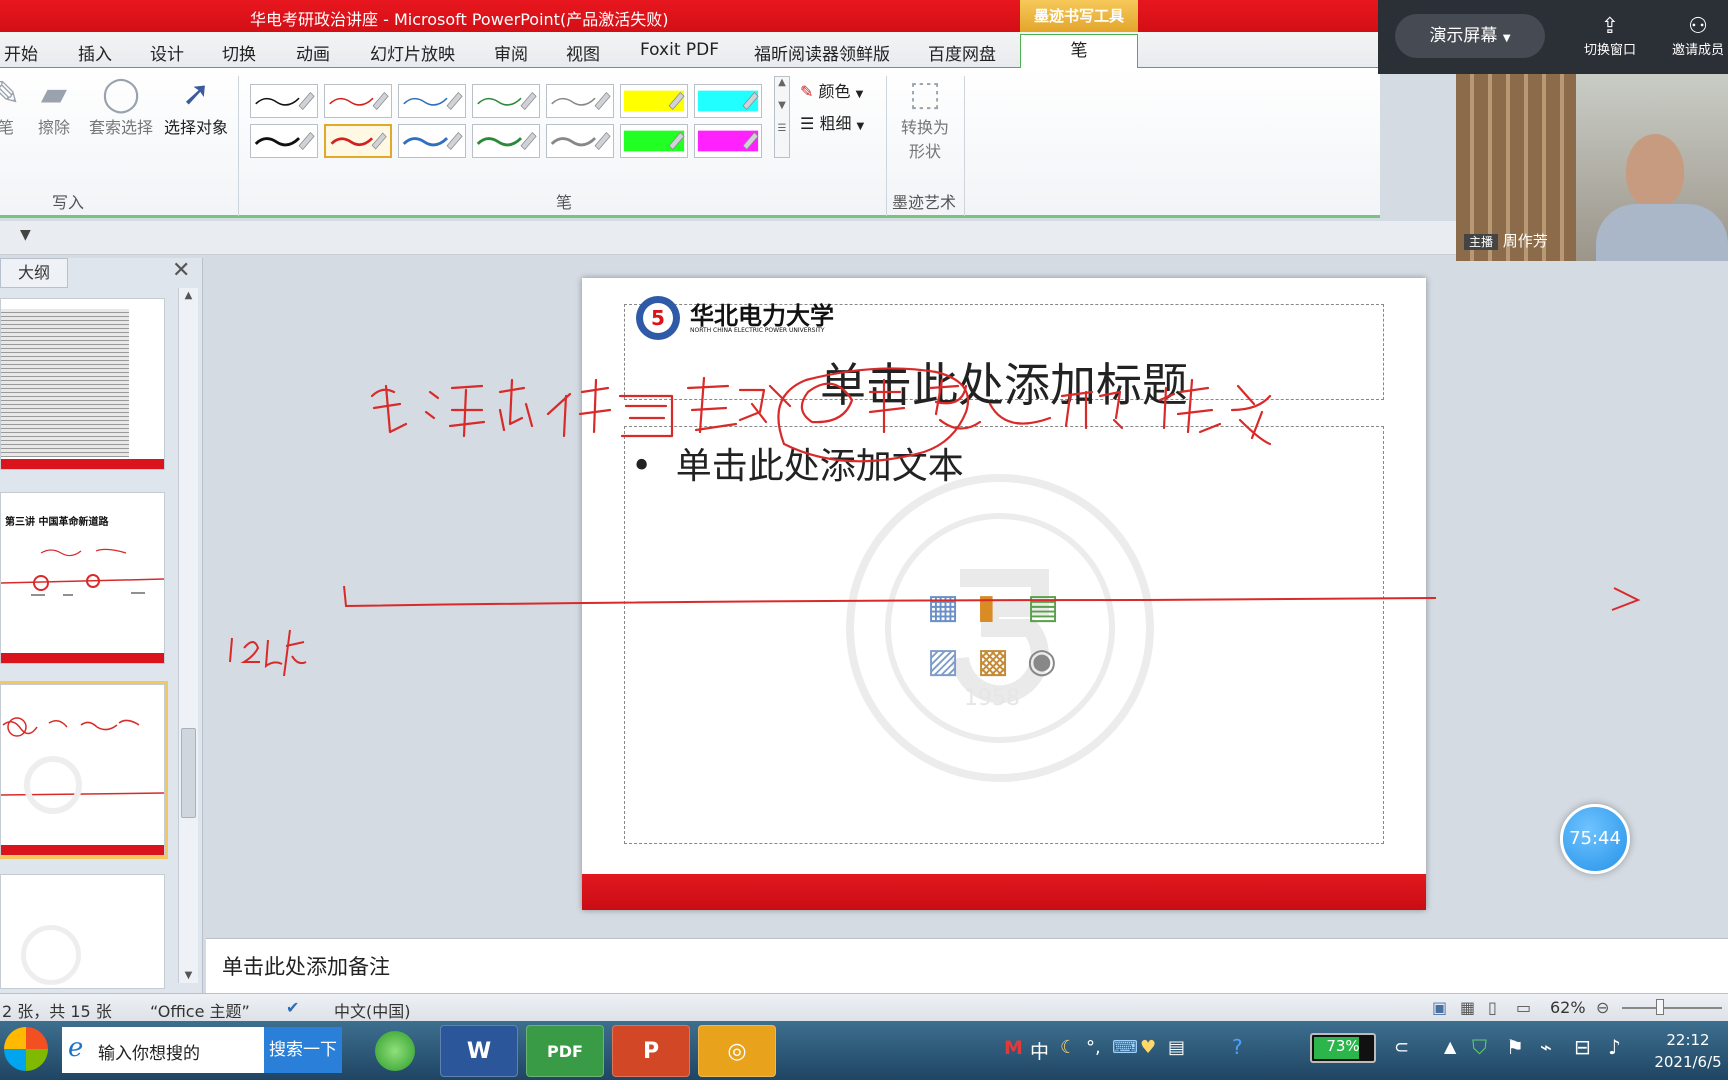 The width and height of the screenshot is (1728, 1080). Describe the element at coordinates (1042, 661) in the screenshot. I see `insert-media-icon: ◉` at that location.